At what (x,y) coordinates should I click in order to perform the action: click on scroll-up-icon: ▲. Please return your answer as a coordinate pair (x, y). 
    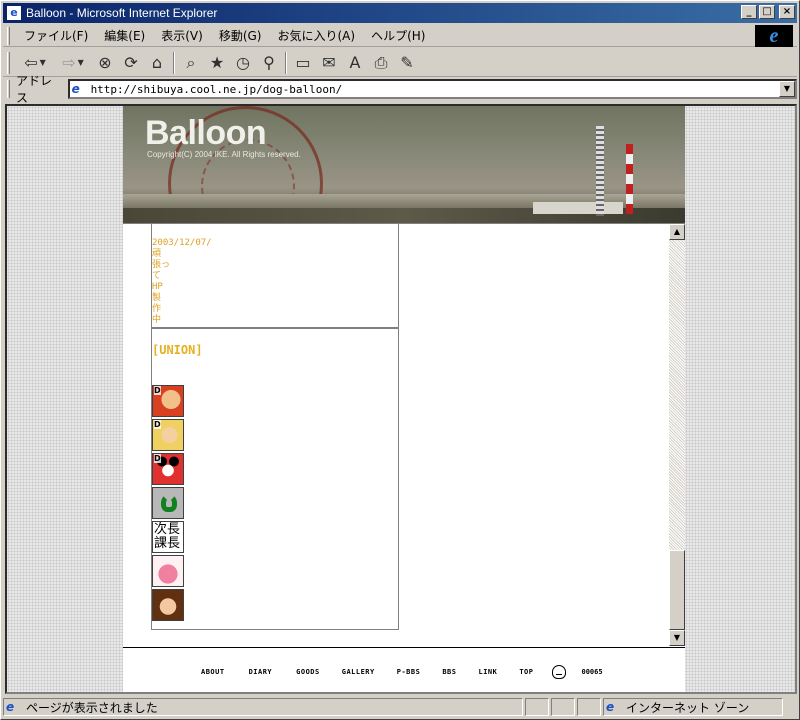
    Looking at the image, I should click on (677, 232).